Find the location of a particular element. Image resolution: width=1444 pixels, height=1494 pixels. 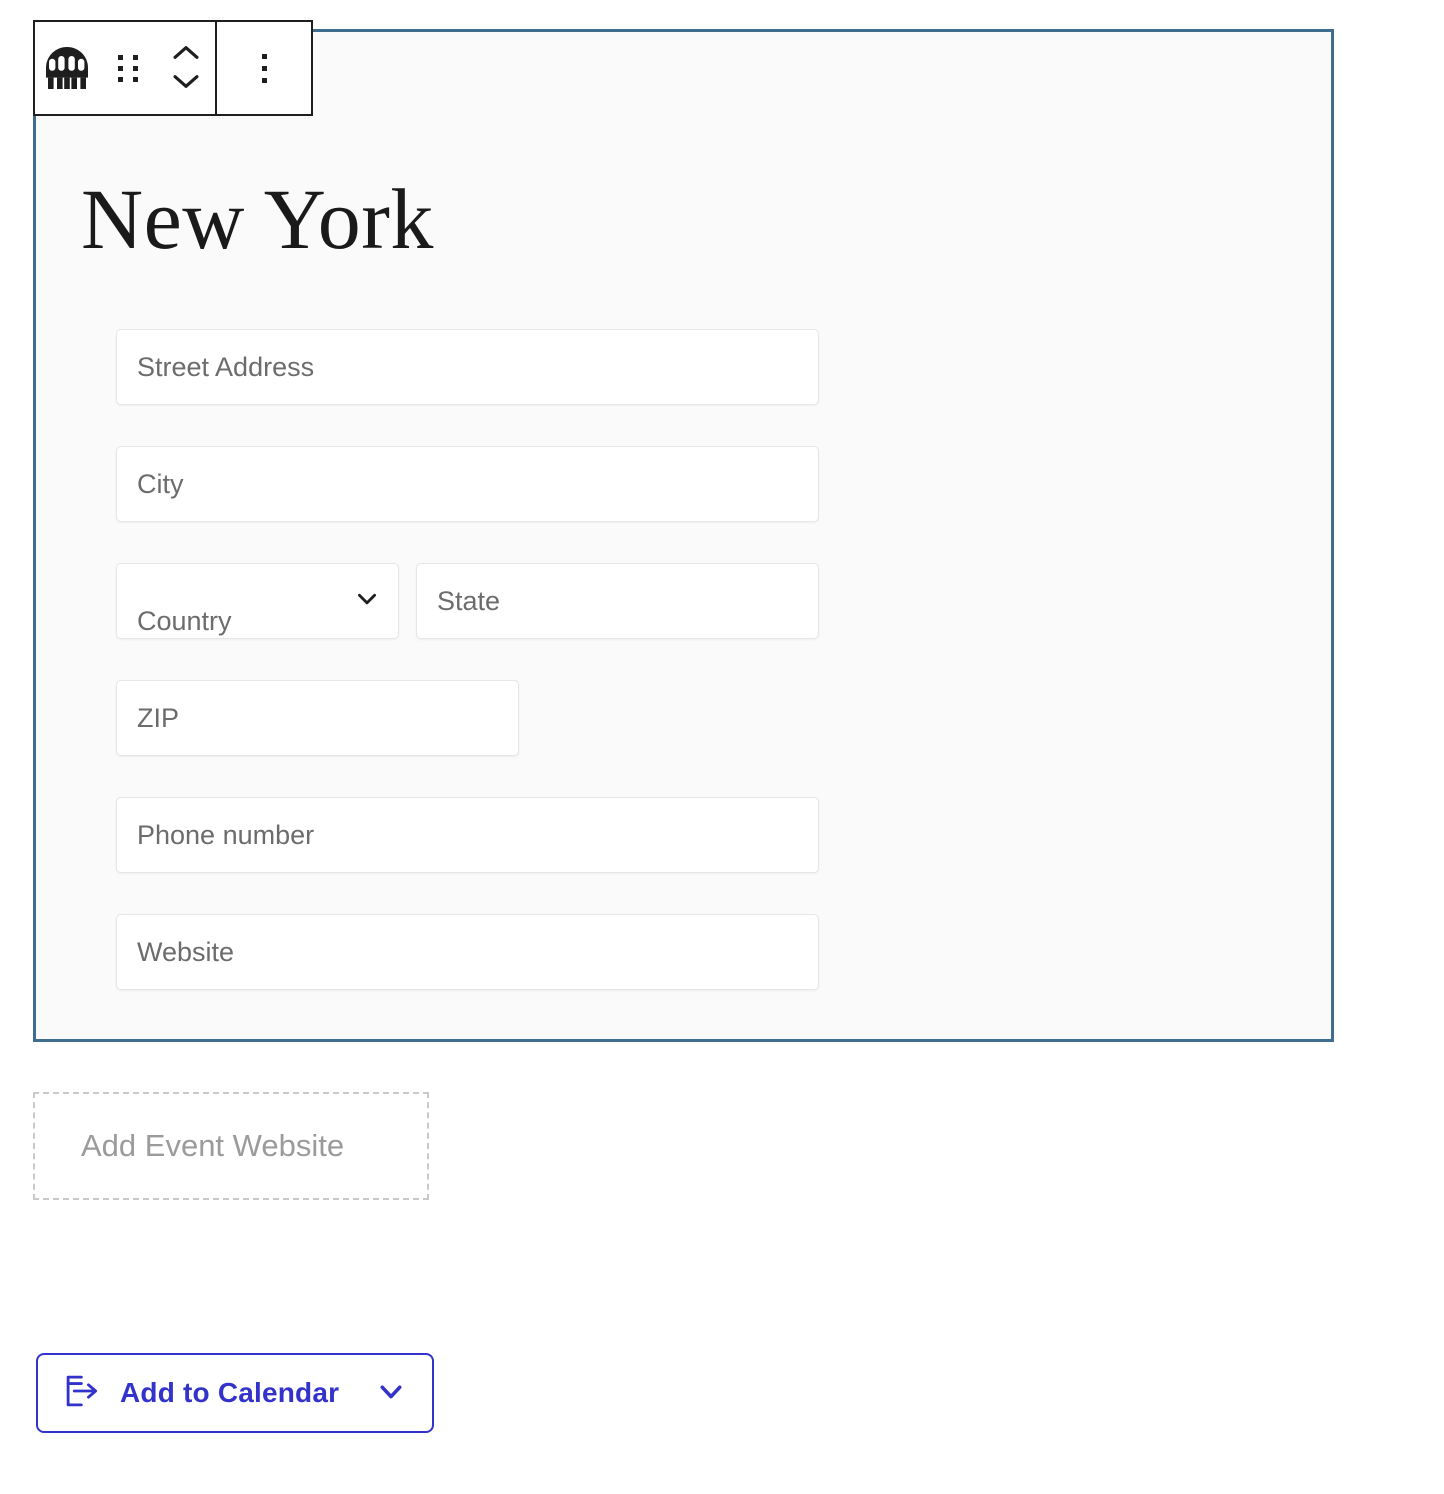

add-event-website-placeholder: Add Event Website is located at coordinates (231, 1146).